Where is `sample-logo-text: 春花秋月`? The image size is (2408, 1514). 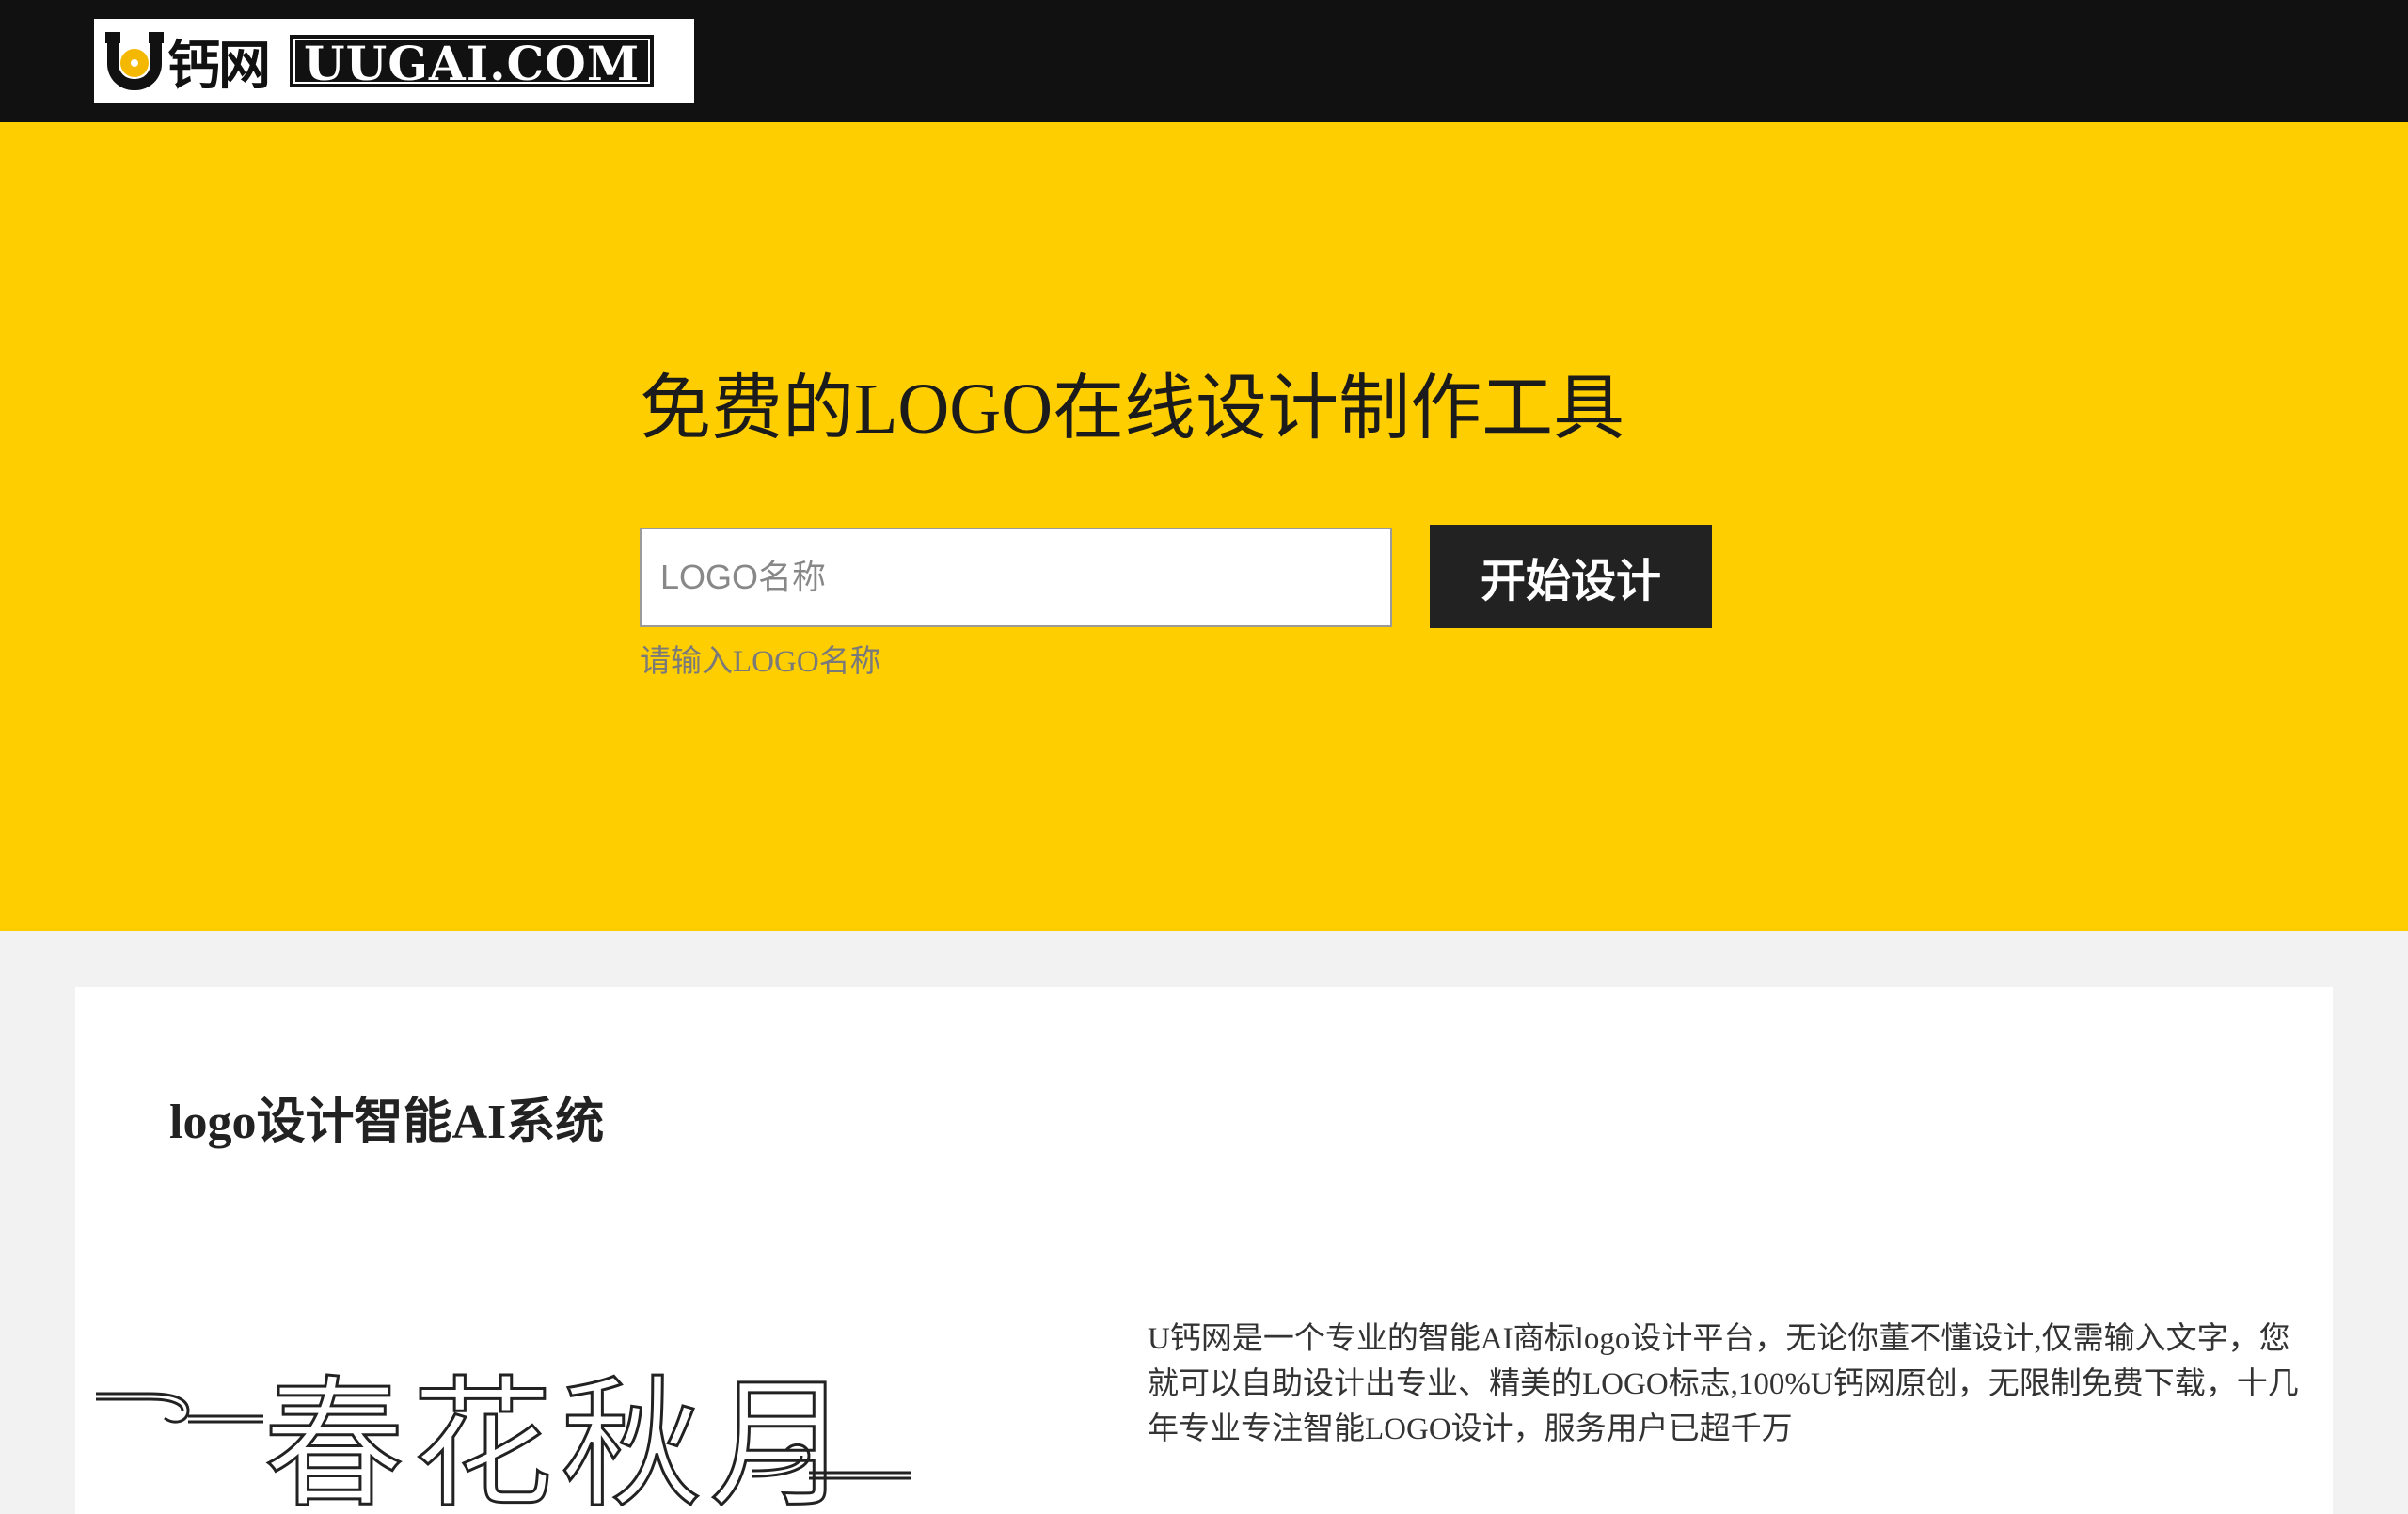 sample-logo-text: 春花秋月 is located at coordinates (560, 1439).